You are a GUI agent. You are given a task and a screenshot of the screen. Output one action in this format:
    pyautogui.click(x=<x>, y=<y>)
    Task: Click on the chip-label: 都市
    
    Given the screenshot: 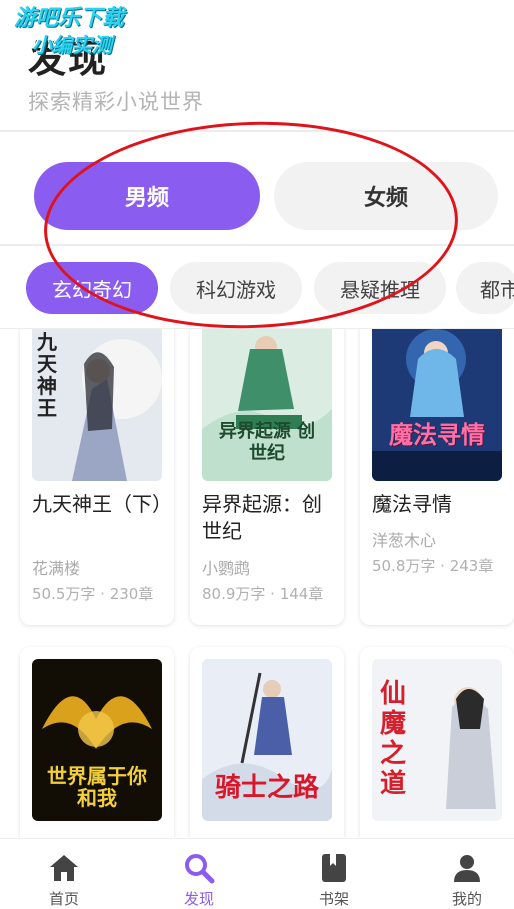 What is the action you would take?
    pyautogui.click(x=497, y=289)
    